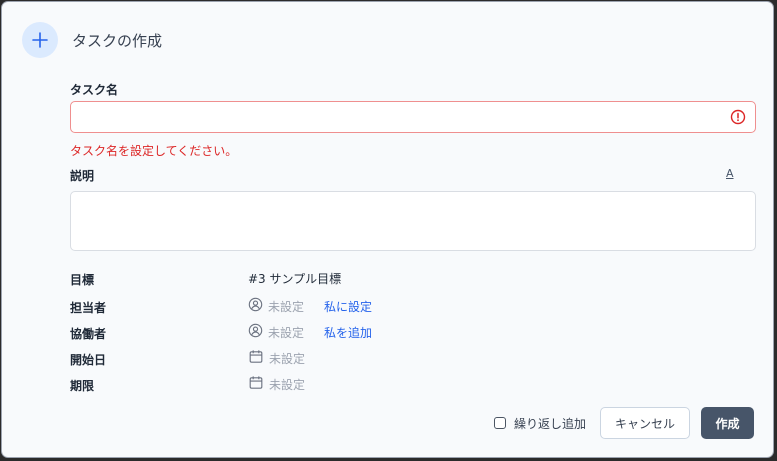  I want to click on dialog-footer: 繰り返し追加 キャンセル 作成, so click(623, 423).